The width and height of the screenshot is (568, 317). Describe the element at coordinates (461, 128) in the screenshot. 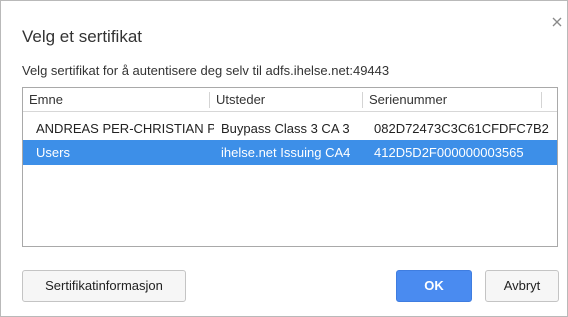

I see `cell-serial: 082D72473C3C61CFDFC7B2` at that location.